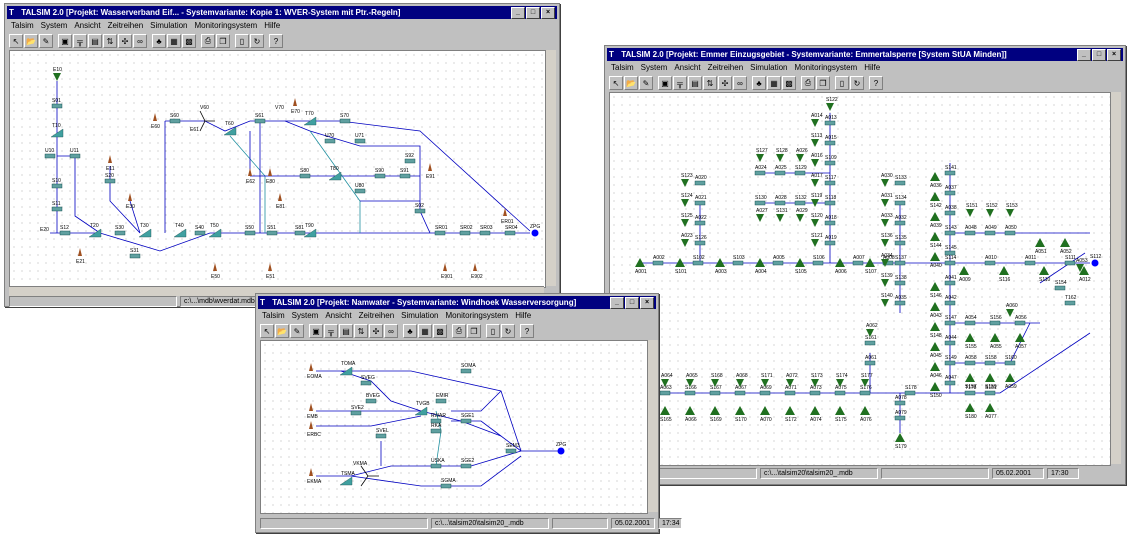 The height and width of the screenshot is (534, 1128). Describe the element at coordinates (1114, 55) in the screenshot. I see `close-button: ×` at that location.